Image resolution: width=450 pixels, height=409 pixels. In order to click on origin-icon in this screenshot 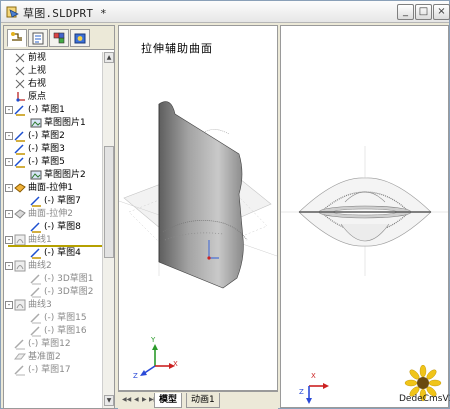, I will do `click(20, 97)`.